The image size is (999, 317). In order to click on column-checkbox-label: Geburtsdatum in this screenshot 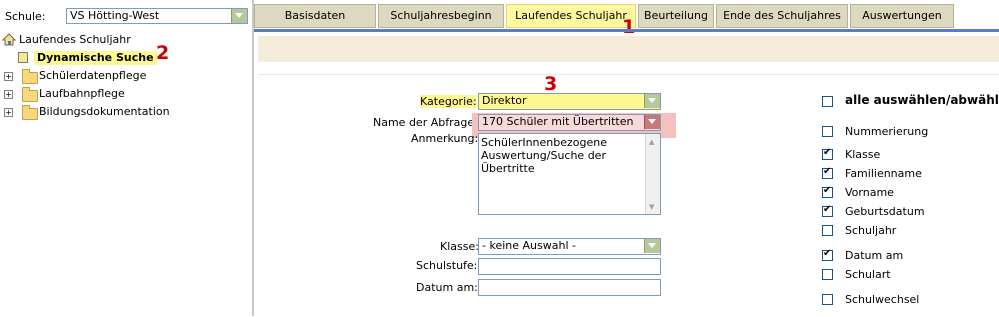, I will do `click(885, 211)`.